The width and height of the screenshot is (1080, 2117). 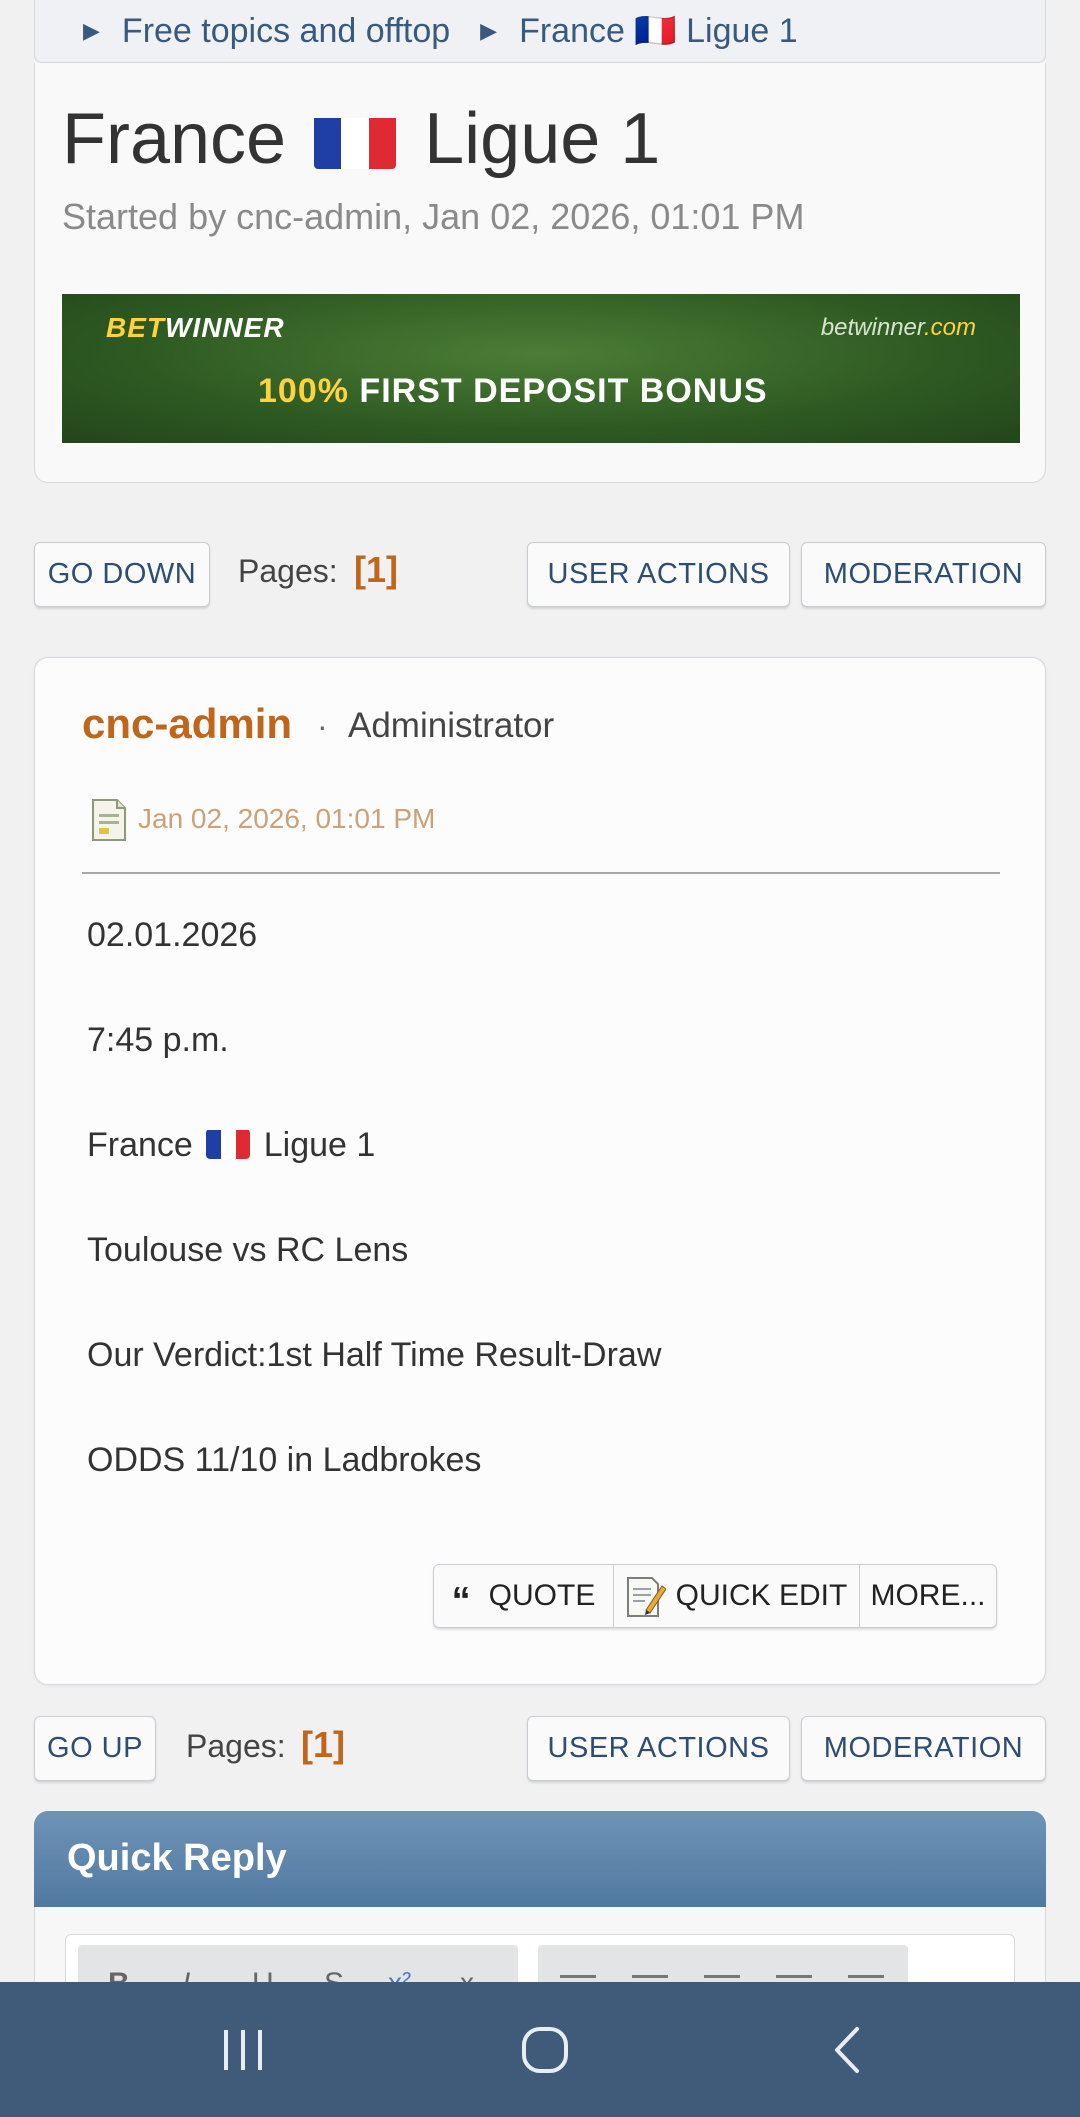 I want to click on post-line-text: France, so click(x=140, y=1145).